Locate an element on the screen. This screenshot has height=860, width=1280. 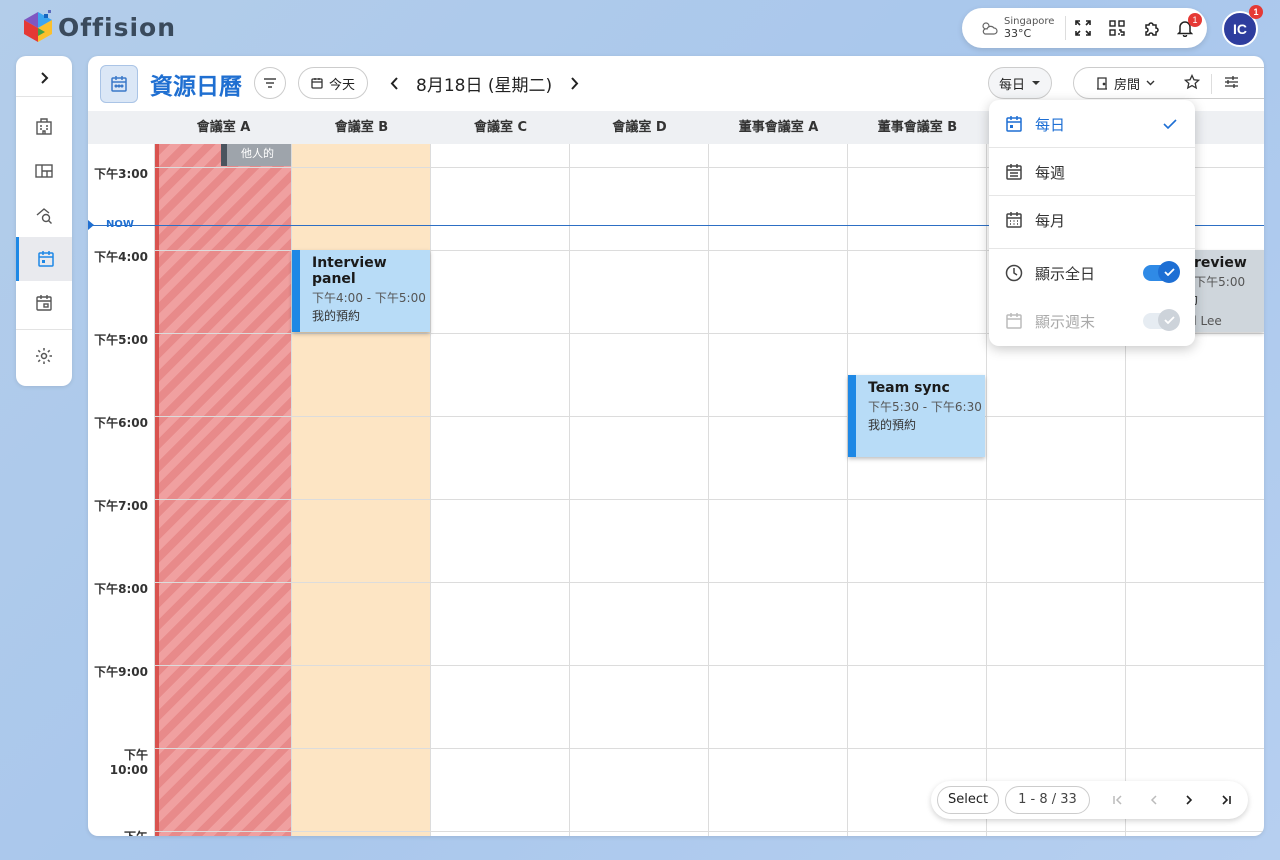
time-label: 下午8:00 is located at coordinates (121, 589).